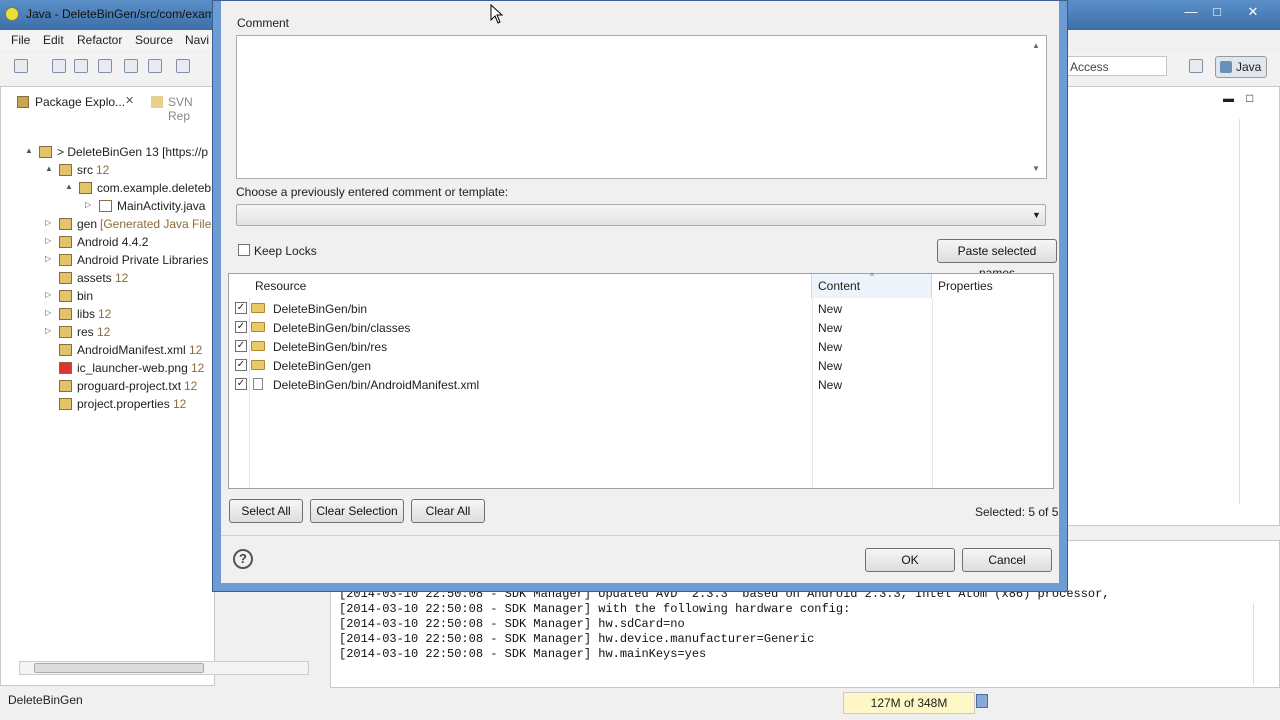  I want to click on paste-selected-names-button: Paste selected names, so click(997, 259).